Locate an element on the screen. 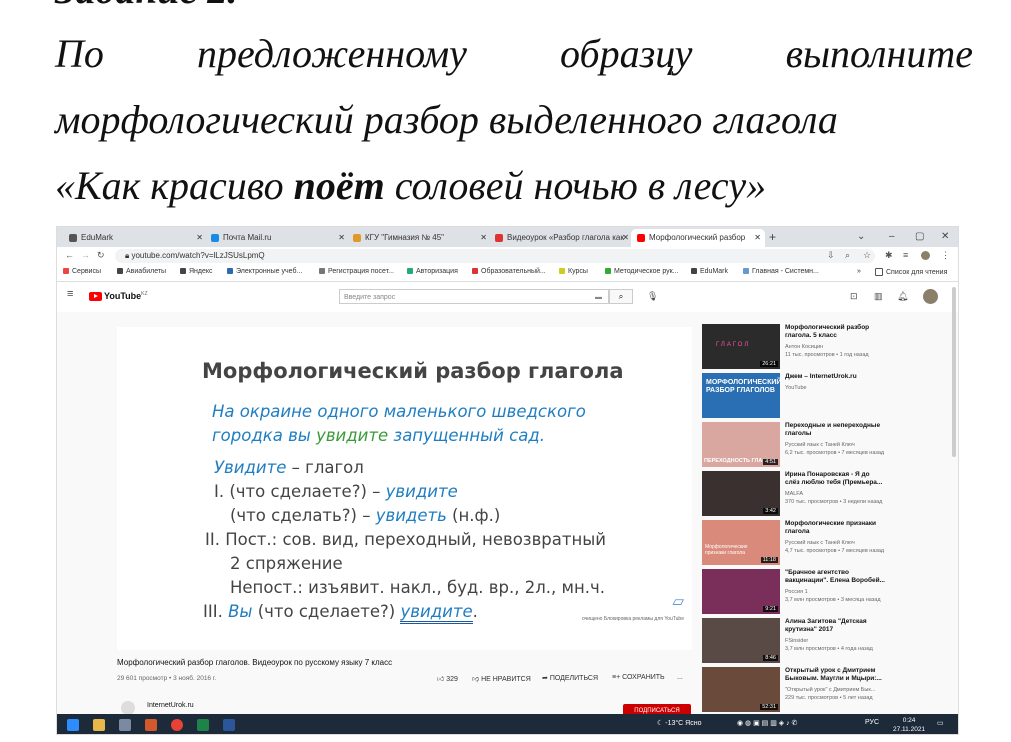 The image size is (1011, 742). interneturok-watermark-icon: ▱ is located at coordinates (678, 601).